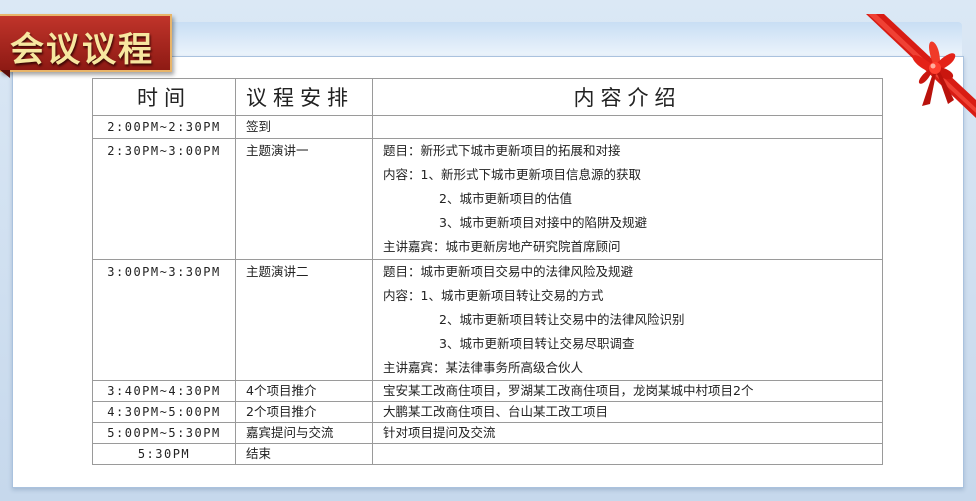 Image resolution: width=976 pixels, height=501 pixels. What do you see at coordinates (543, 222) in the screenshot?
I see `content-line: 3、城市更新项目对接中的陷阱及规避` at bounding box center [543, 222].